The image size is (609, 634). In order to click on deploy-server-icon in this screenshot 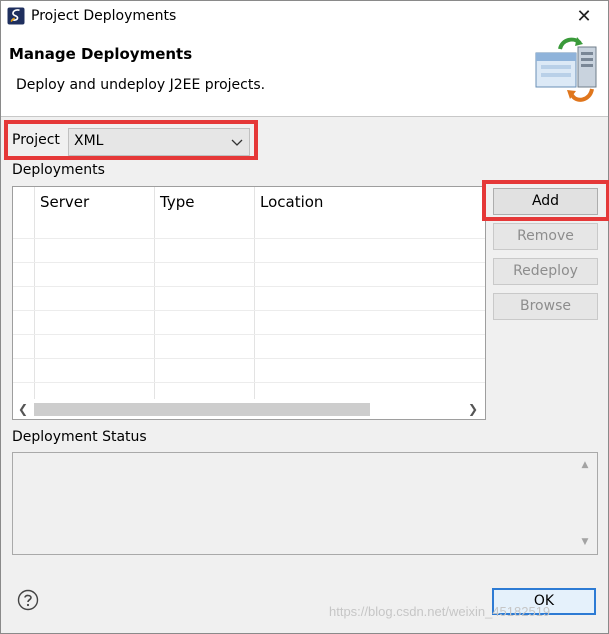, I will do `click(566, 69)`.